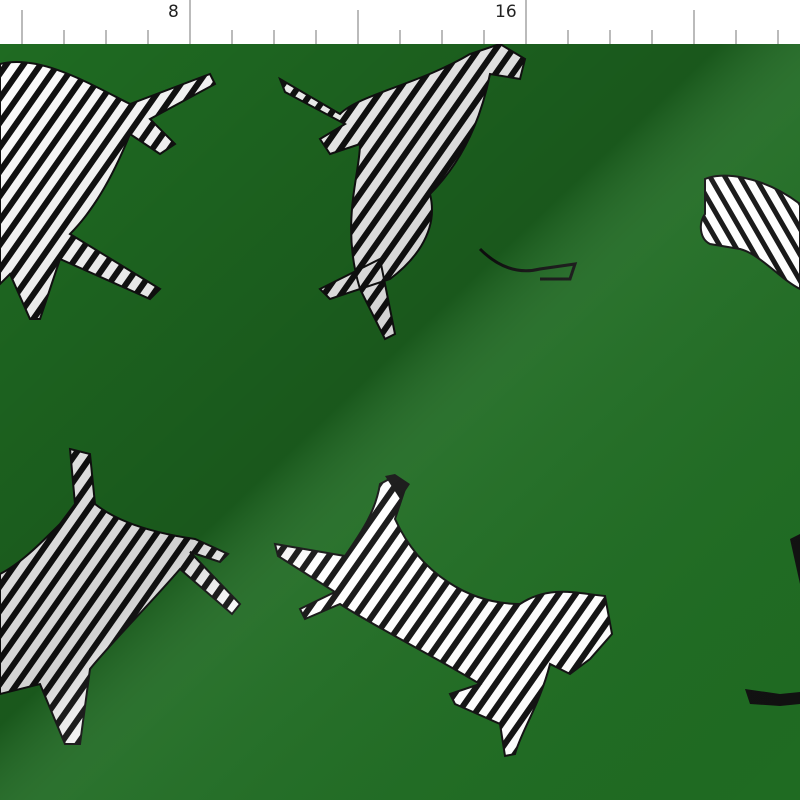 The image size is (800, 800). Describe the element at coordinates (173, 12) in the screenshot. I see `ruler-label-8: 8` at that location.